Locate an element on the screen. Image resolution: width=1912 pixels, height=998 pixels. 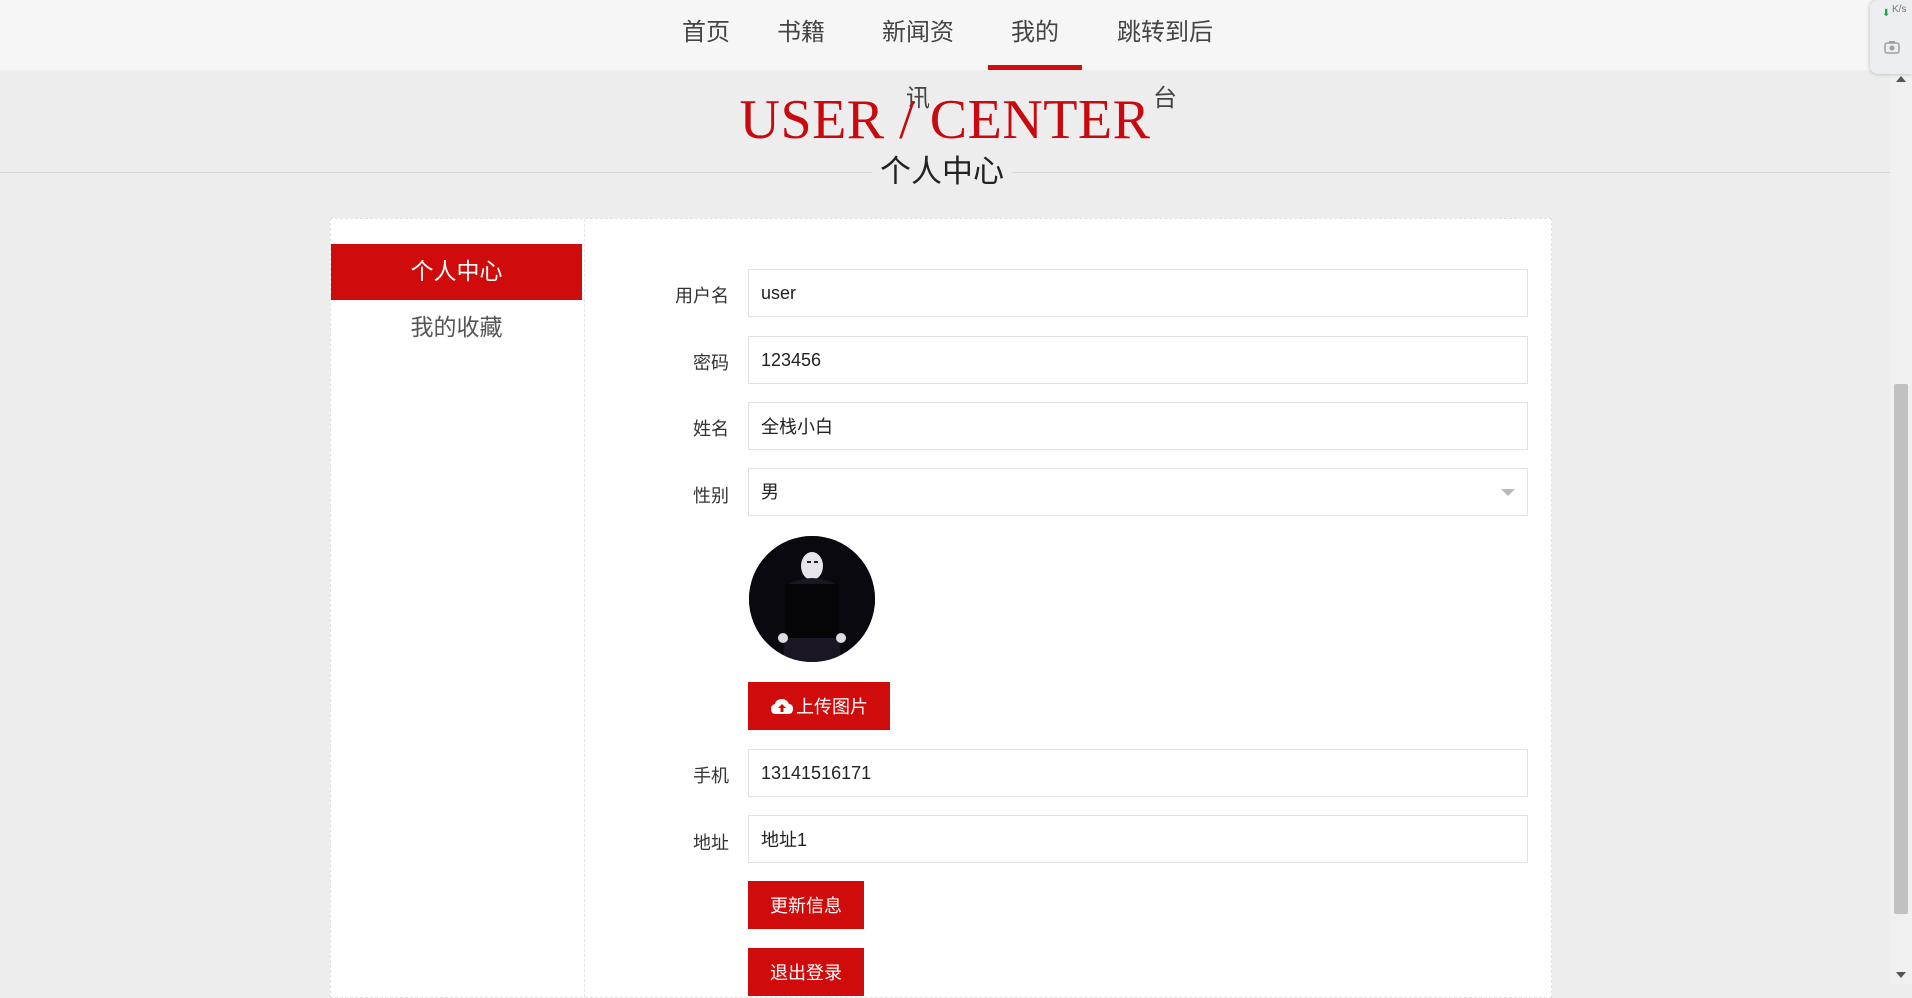
update-info-button: 更新信息 is located at coordinates (806, 905).